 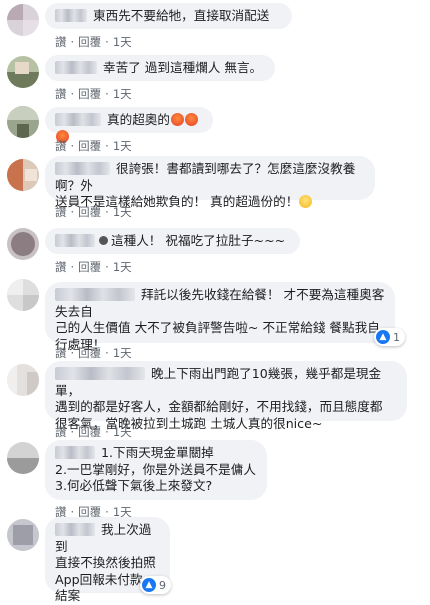 I want to click on comment-bubble: 真的超奧的, so click(x=129, y=125).